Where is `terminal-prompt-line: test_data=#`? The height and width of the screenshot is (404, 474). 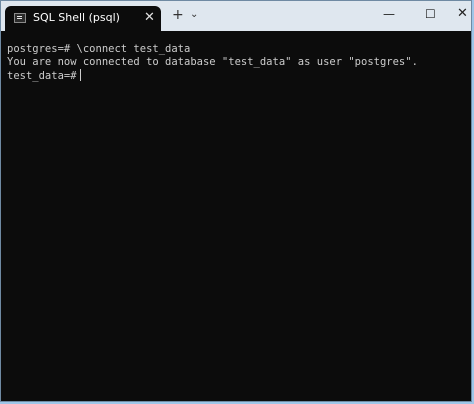
terminal-prompt-line: test_data=# is located at coordinates (239, 76).